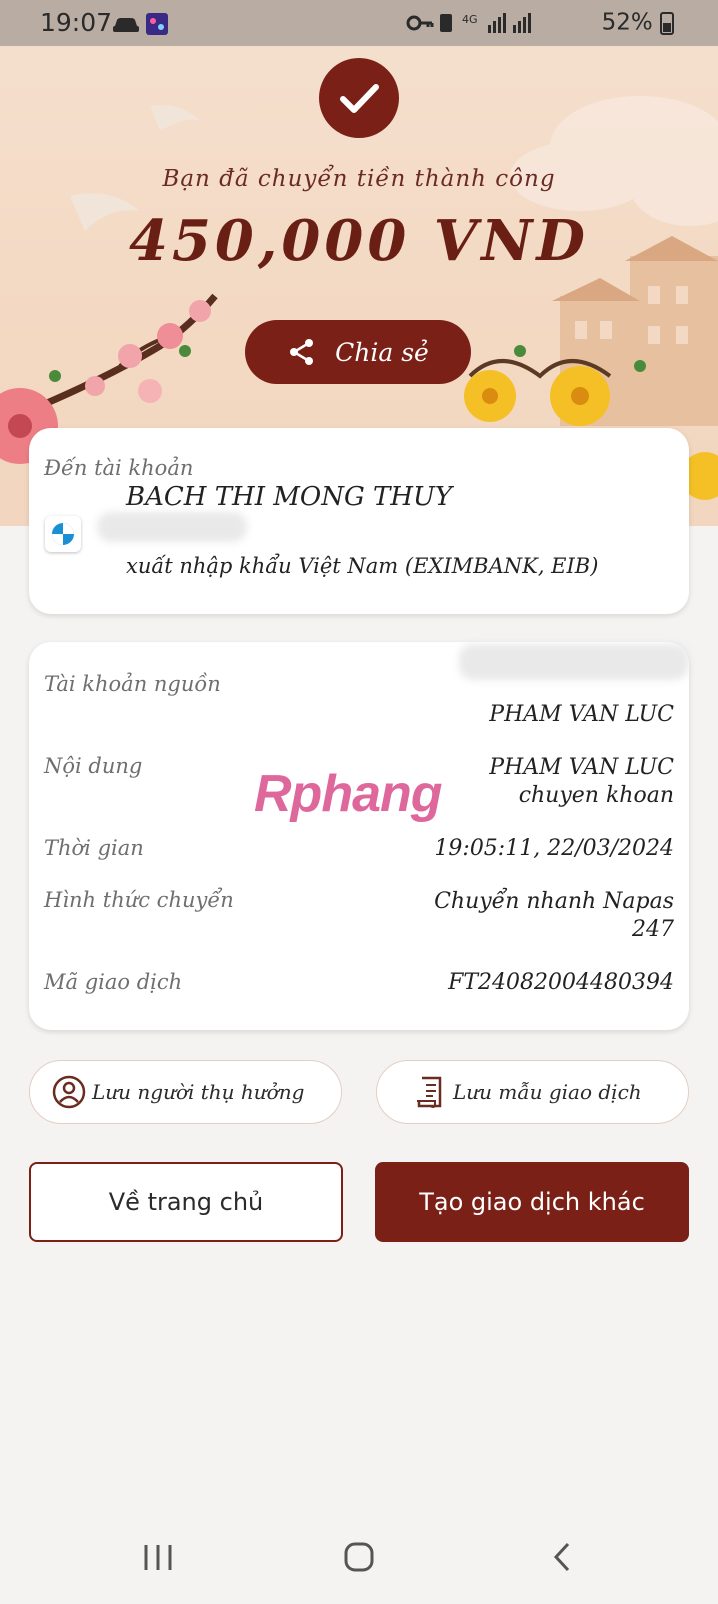 The height and width of the screenshot is (1604, 718). I want to click on battery-icon, so click(667, 23).